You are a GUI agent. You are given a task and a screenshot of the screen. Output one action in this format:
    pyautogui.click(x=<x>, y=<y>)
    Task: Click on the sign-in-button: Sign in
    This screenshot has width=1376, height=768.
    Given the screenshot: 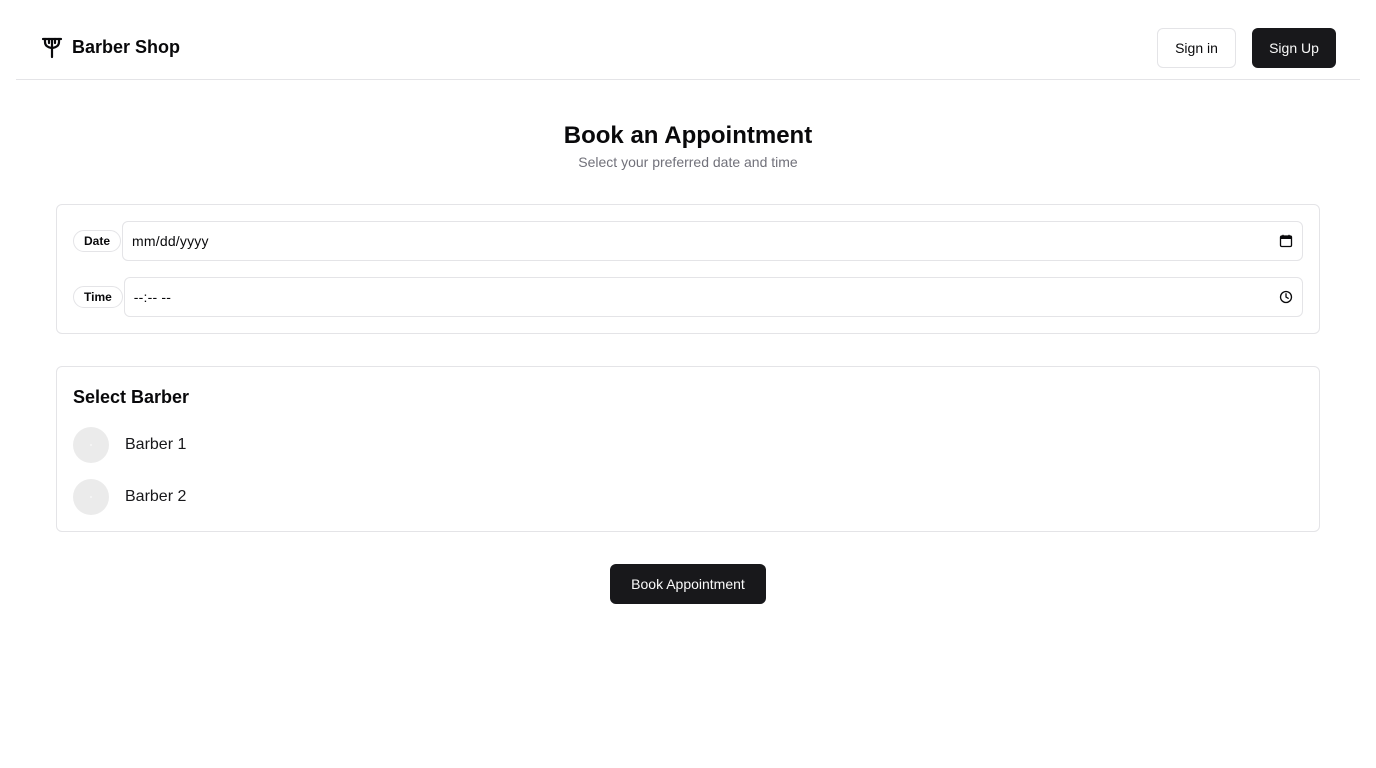 What is the action you would take?
    pyautogui.click(x=1196, y=48)
    